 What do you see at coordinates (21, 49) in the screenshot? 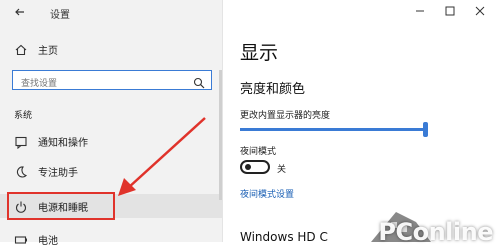
I see `home-icon` at bounding box center [21, 49].